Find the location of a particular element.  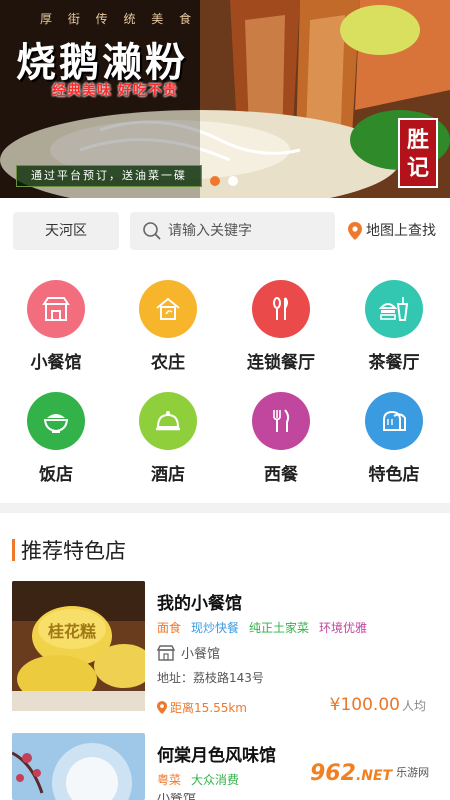

shop-name: 我的小餐馆 is located at coordinates (199, 604).